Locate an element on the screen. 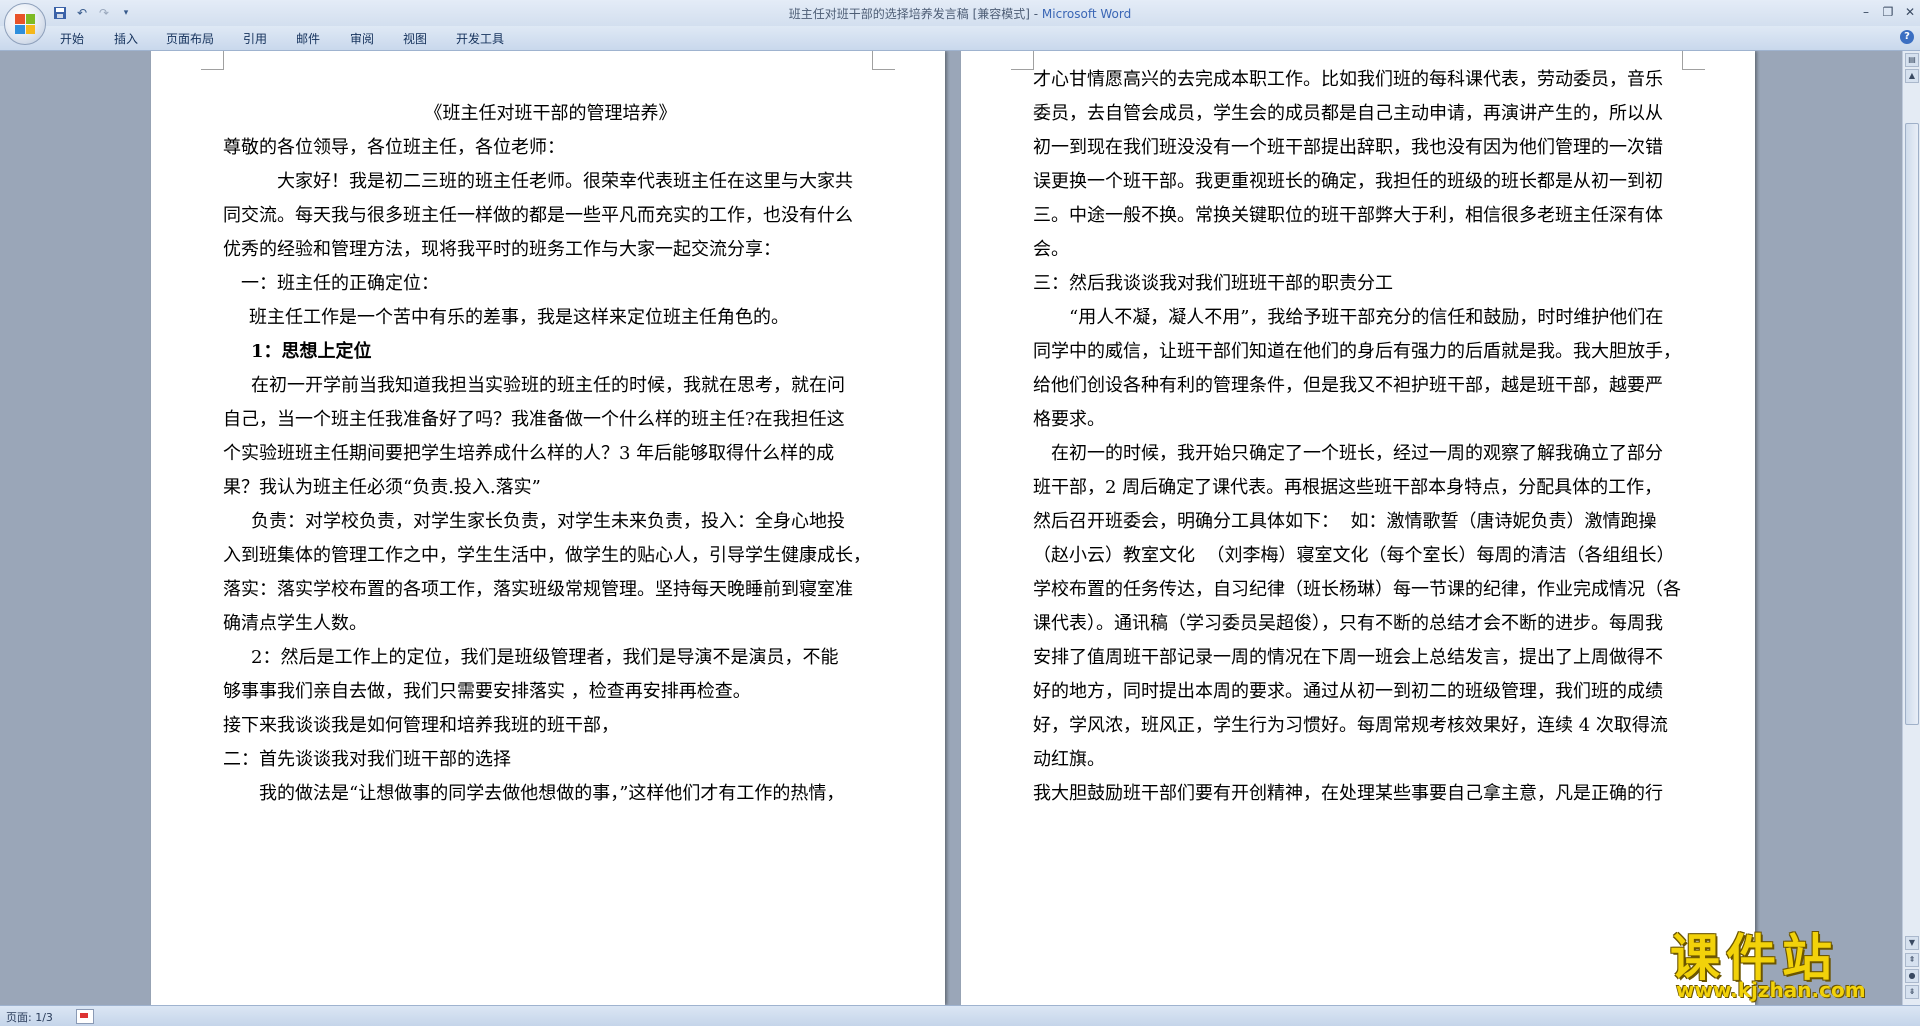  vertical-scrollbar: ▤ ▲ ▼ ⇞ ● ⇟ is located at coordinates (1911, 528).